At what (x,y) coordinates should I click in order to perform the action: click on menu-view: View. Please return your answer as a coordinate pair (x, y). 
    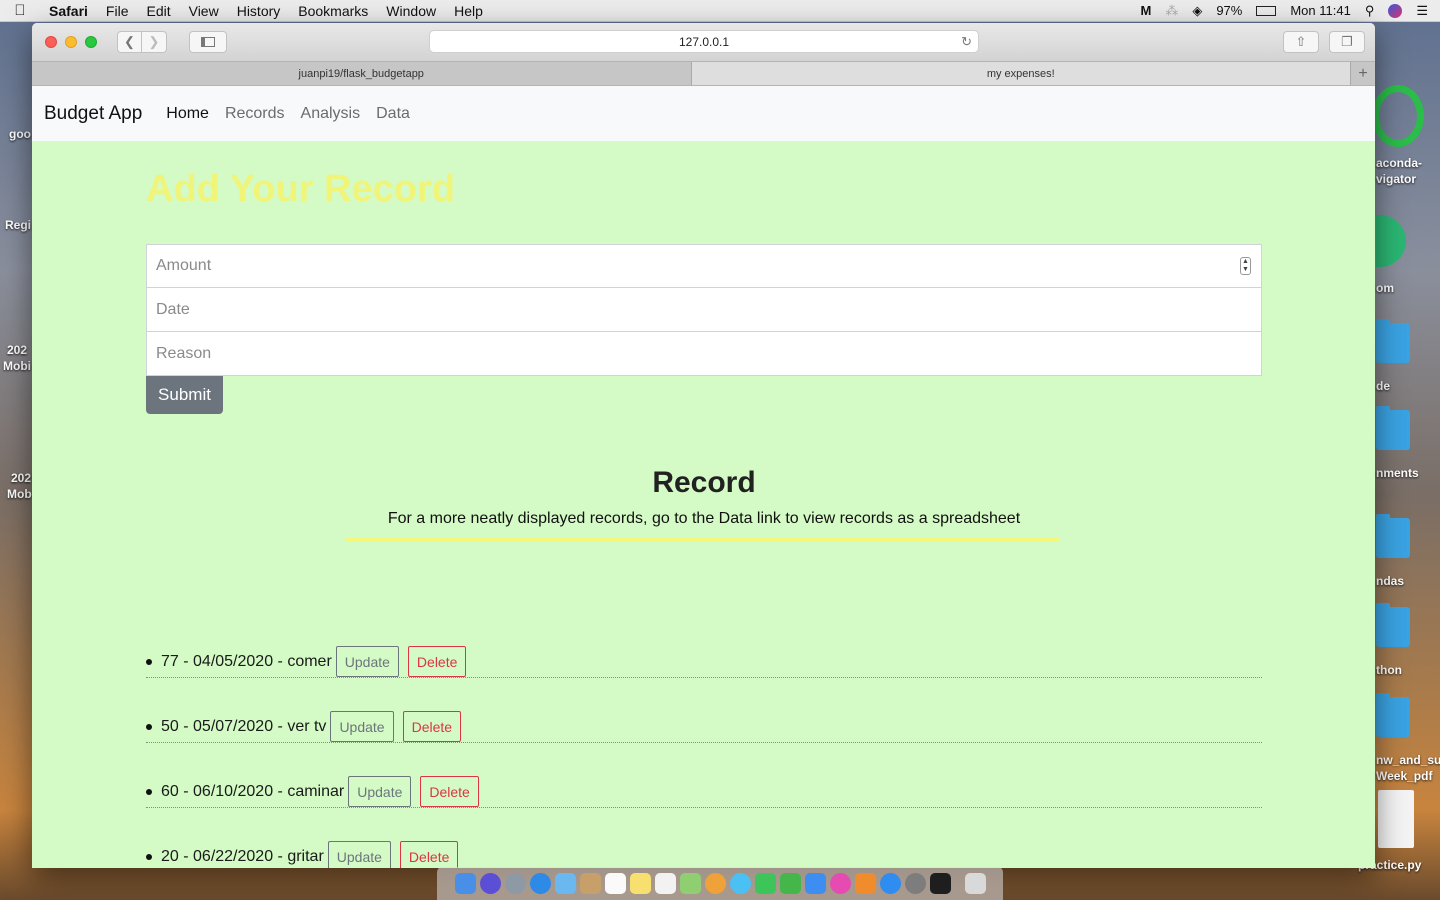
    Looking at the image, I should click on (204, 11).